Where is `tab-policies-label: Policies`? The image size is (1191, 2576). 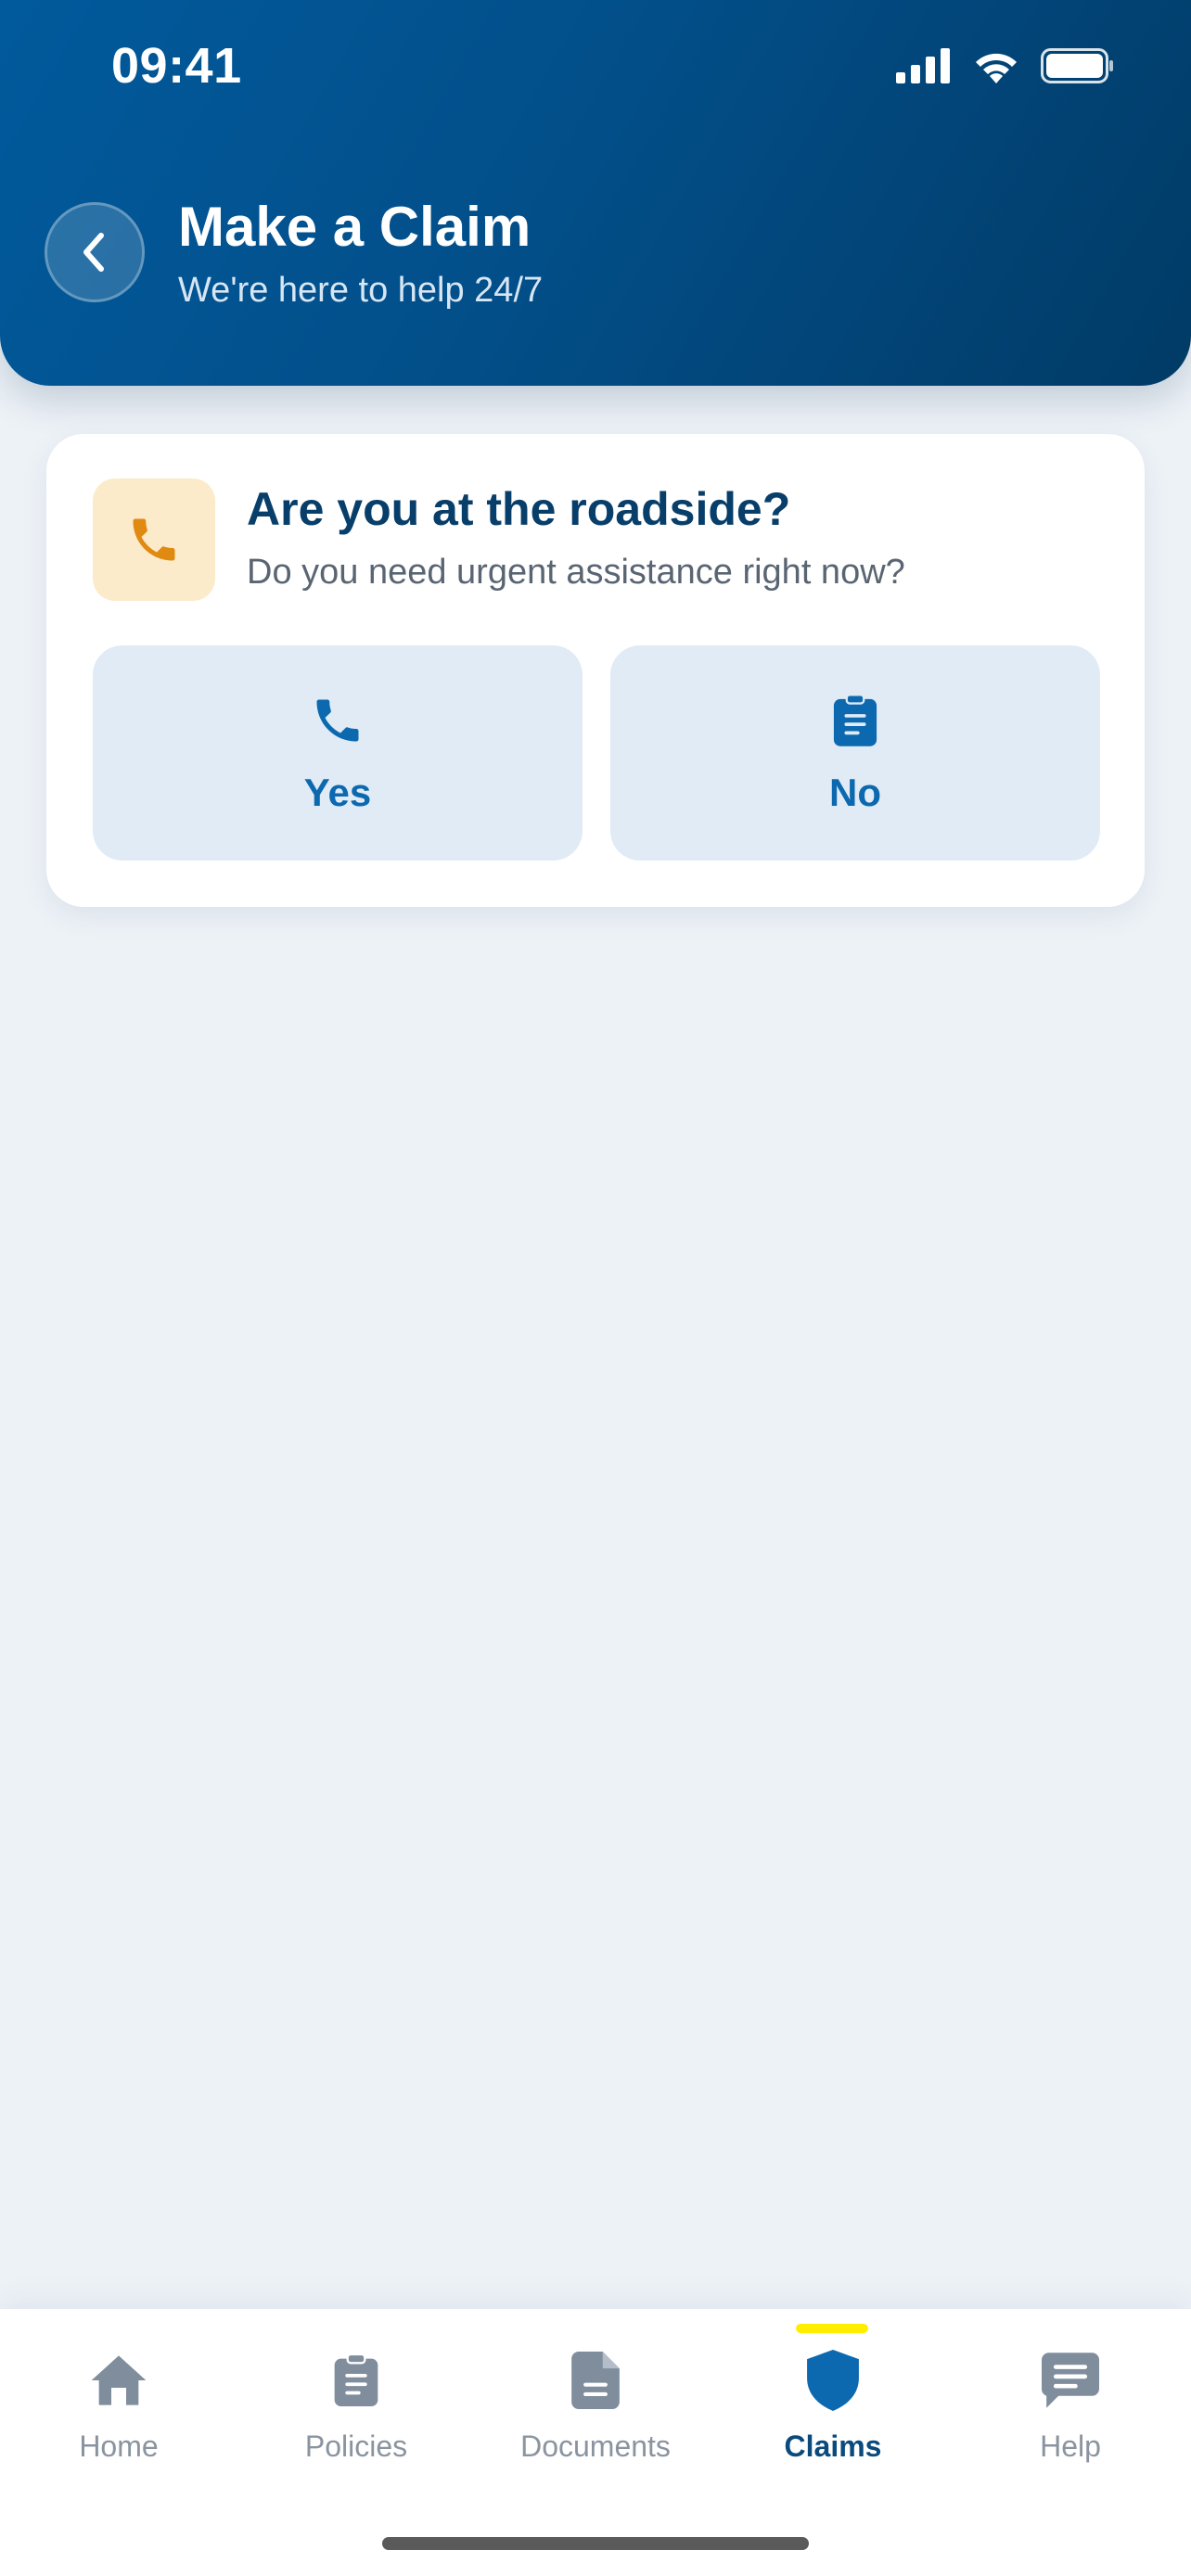
tab-policies-label: Policies is located at coordinates (356, 2446).